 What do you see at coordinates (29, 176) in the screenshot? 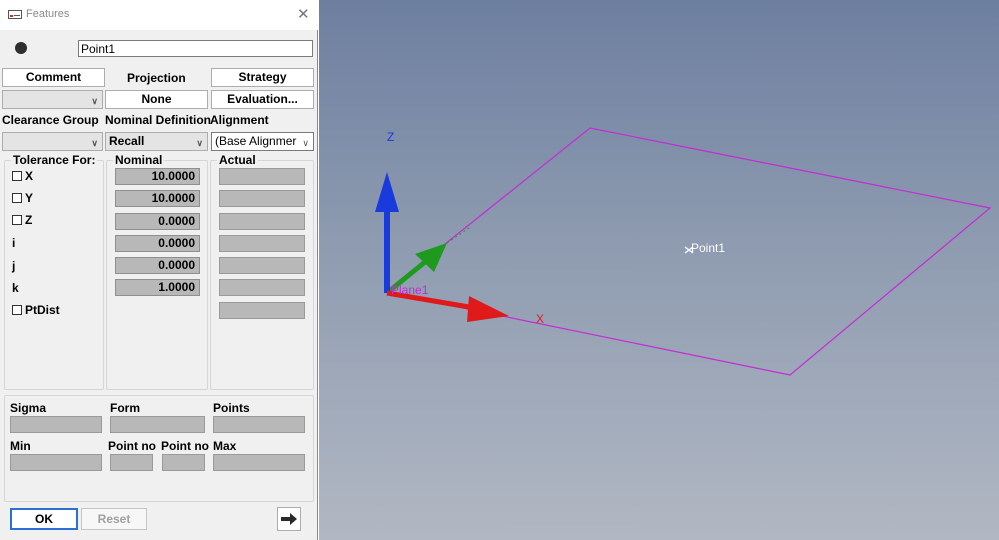
I see `tolerance-x-label: X` at bounding box center [29, 176].